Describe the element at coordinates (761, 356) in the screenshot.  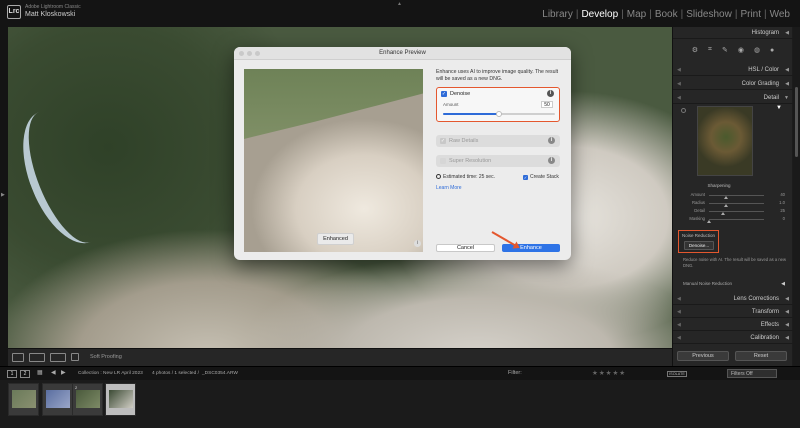
I see `reset-button: Reset` at that location.